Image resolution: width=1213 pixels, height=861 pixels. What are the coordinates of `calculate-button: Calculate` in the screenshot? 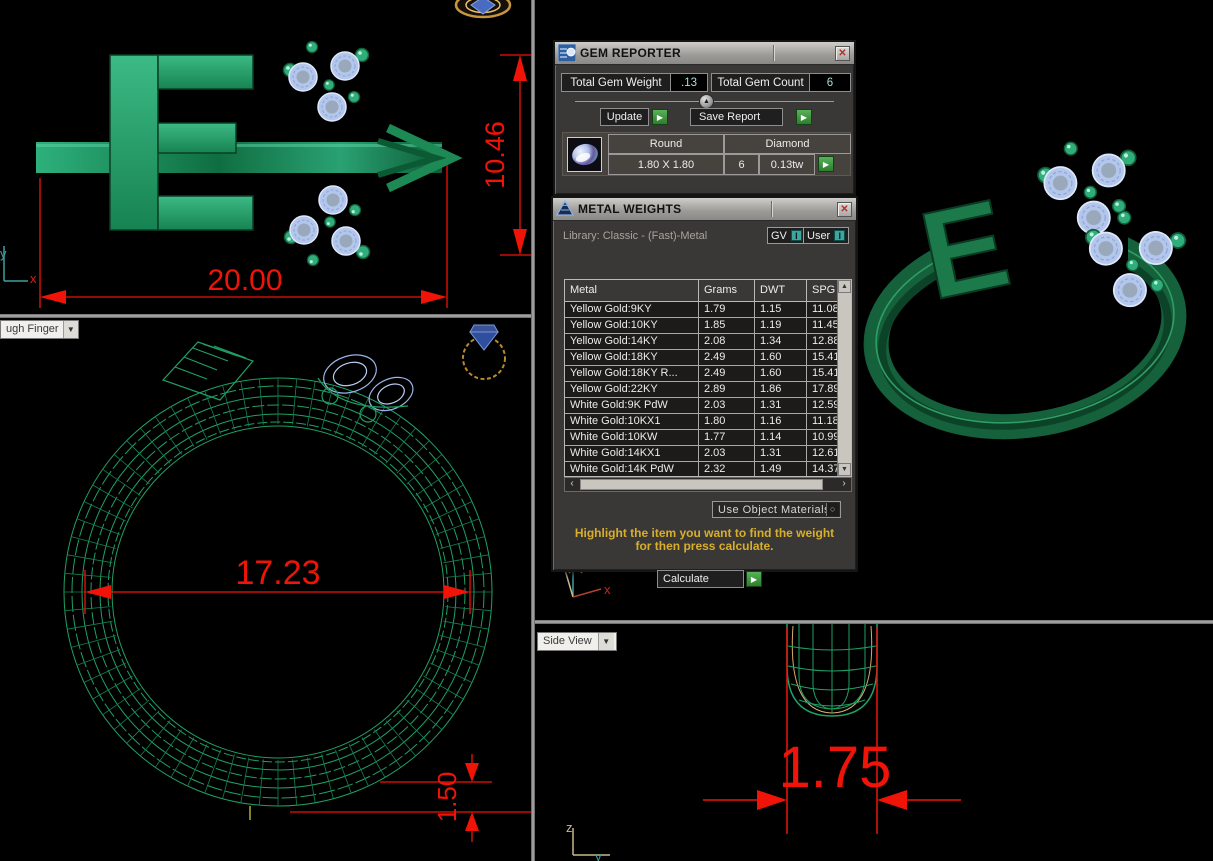 It's located at (700, 579).